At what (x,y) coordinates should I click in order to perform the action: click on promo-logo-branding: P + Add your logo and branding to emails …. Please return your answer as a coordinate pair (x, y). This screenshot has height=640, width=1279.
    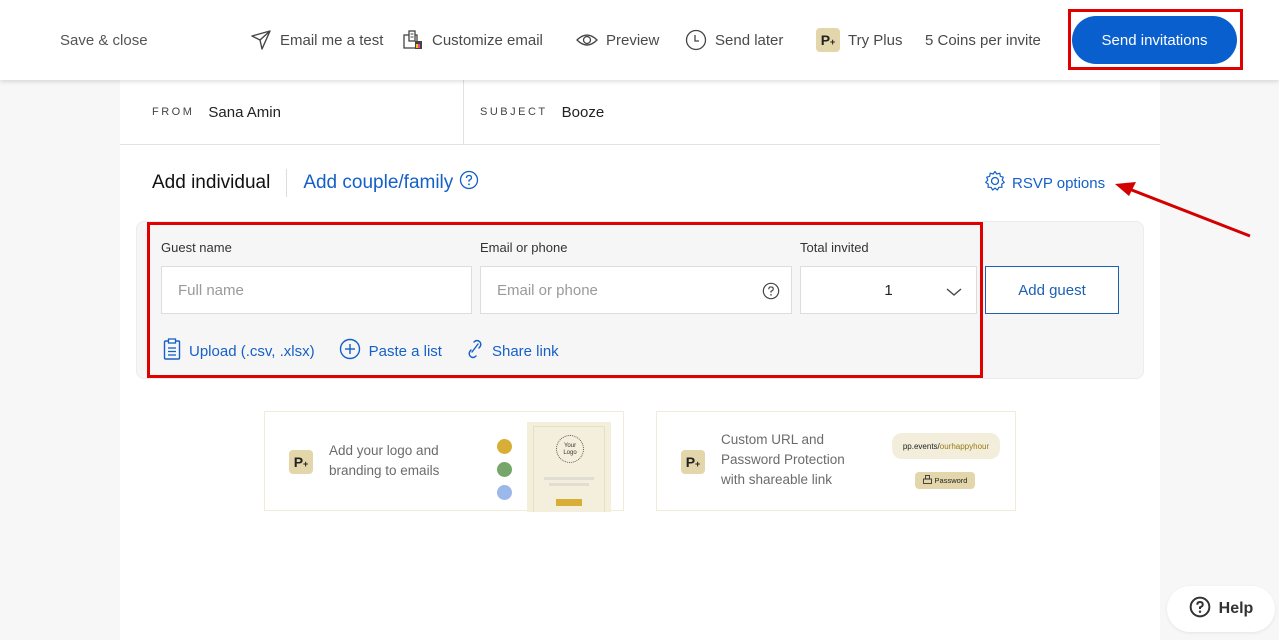
    Looking at the image, I should click on (444, 461).